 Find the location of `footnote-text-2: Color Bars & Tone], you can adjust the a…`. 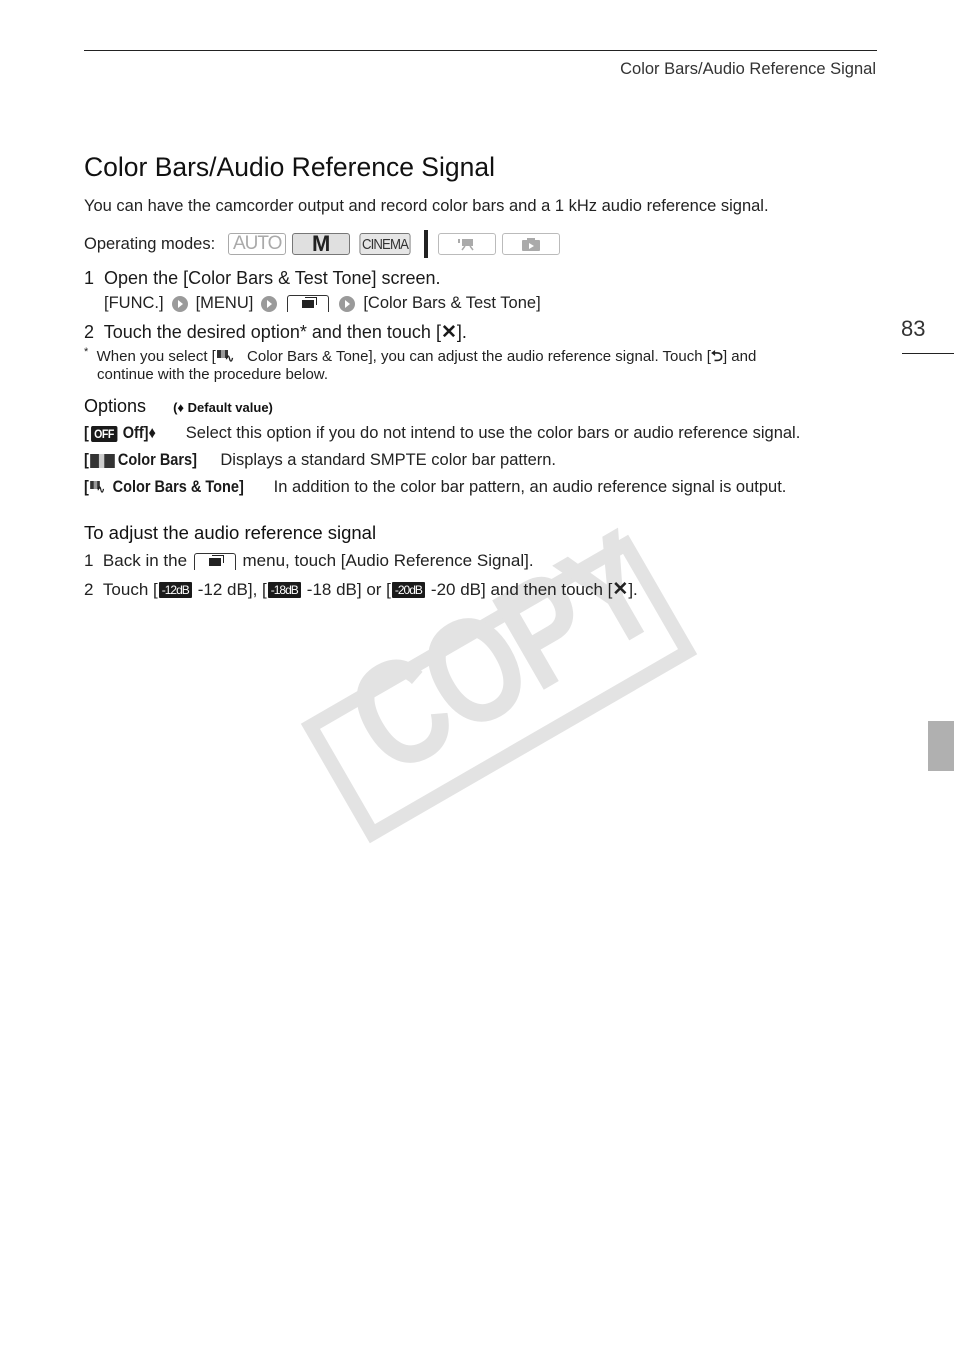

footnote-text-2: Color Bars & Tone], you can adjust the a… is located at coordinates (476, 356).